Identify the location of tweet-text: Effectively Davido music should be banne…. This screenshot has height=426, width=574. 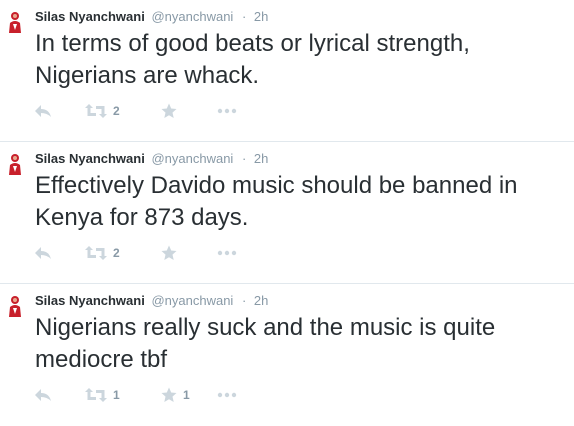
(276, 201).